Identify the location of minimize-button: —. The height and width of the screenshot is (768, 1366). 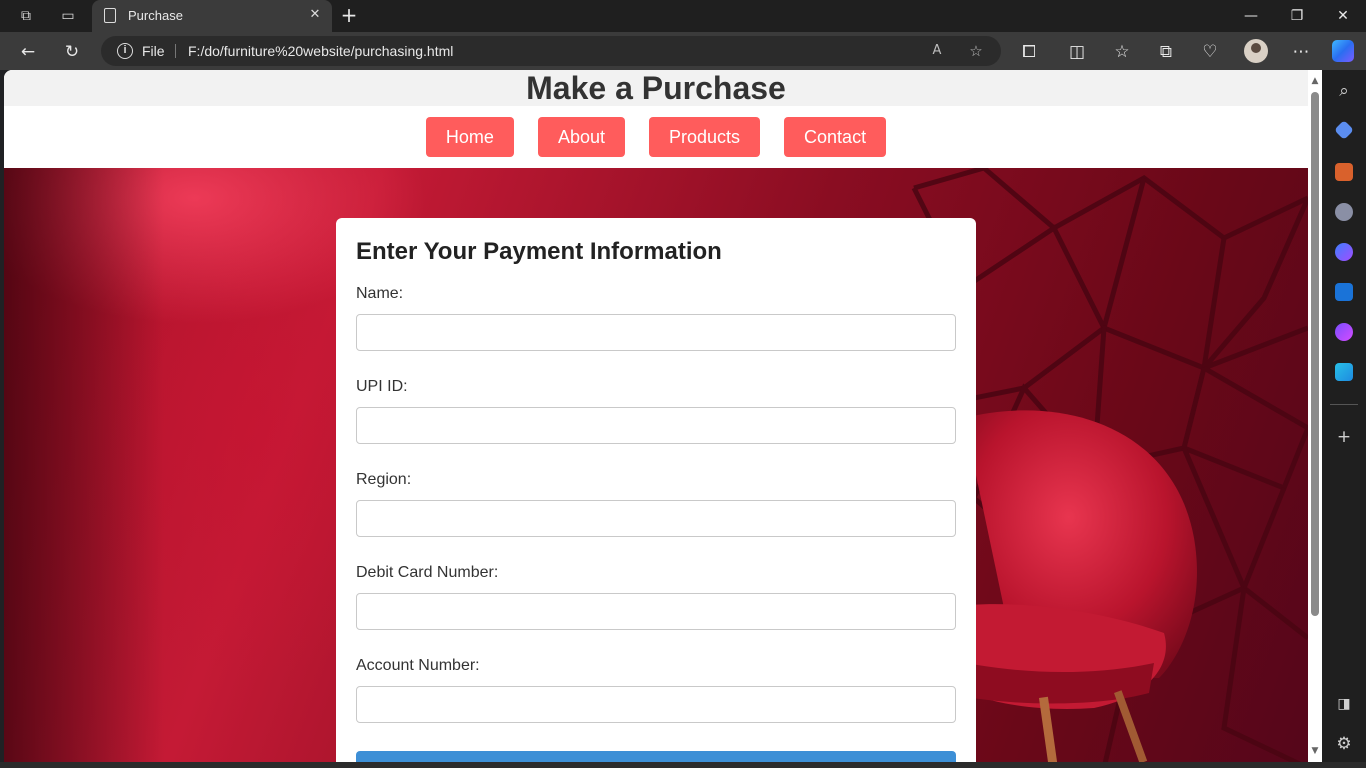
(1251, 16).